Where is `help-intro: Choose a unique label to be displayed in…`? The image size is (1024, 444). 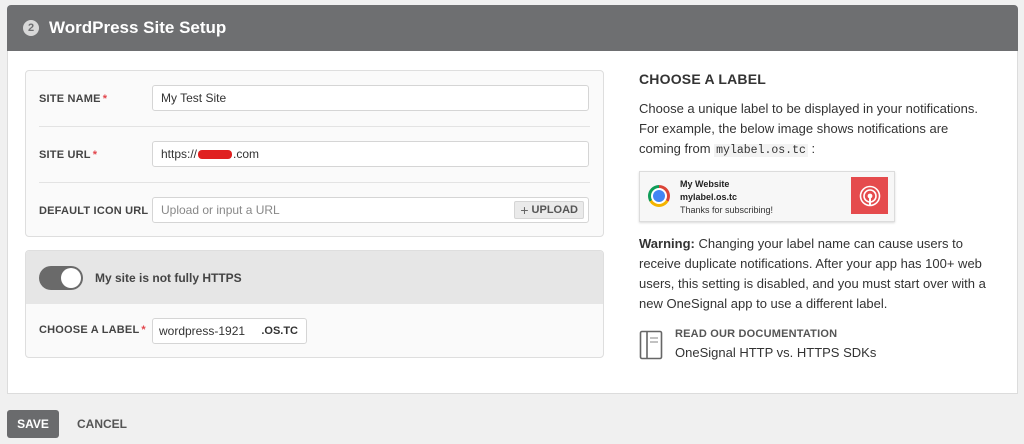 help-intro: Choose a unique label to be displayed in… is located at coordinates (808, 129).